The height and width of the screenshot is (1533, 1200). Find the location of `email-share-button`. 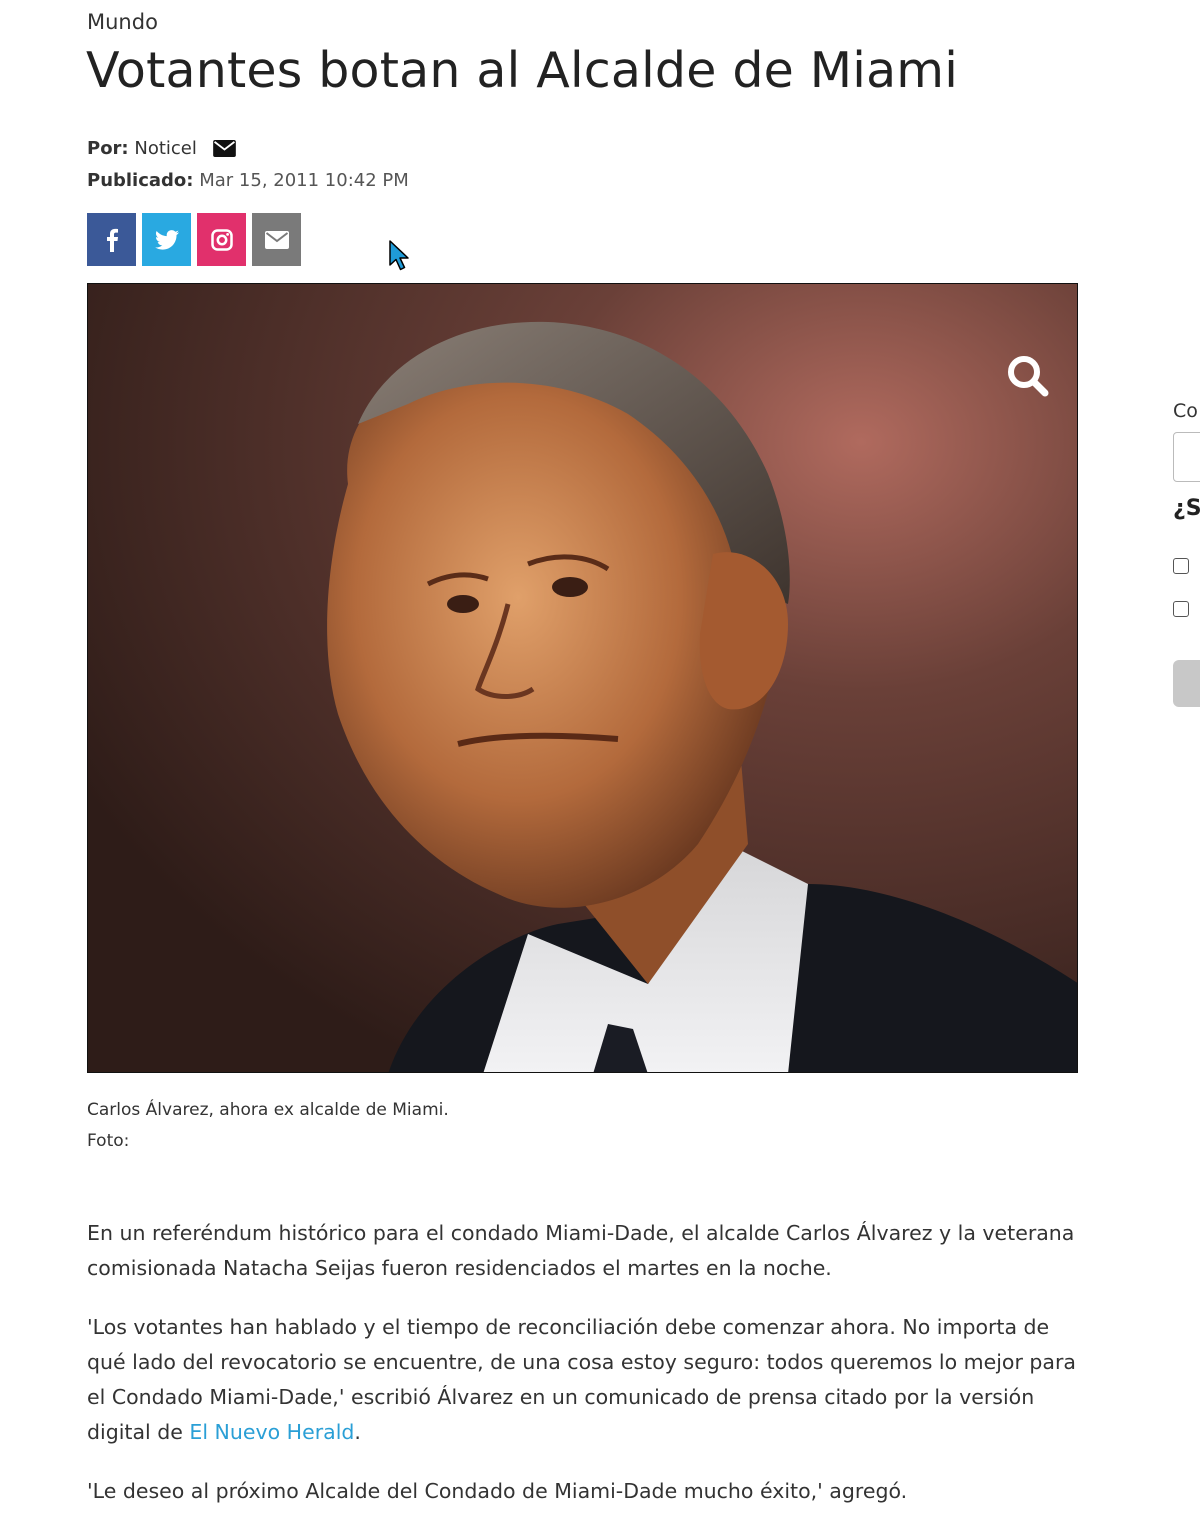

email-share-button is located at coordinates (276, 239).